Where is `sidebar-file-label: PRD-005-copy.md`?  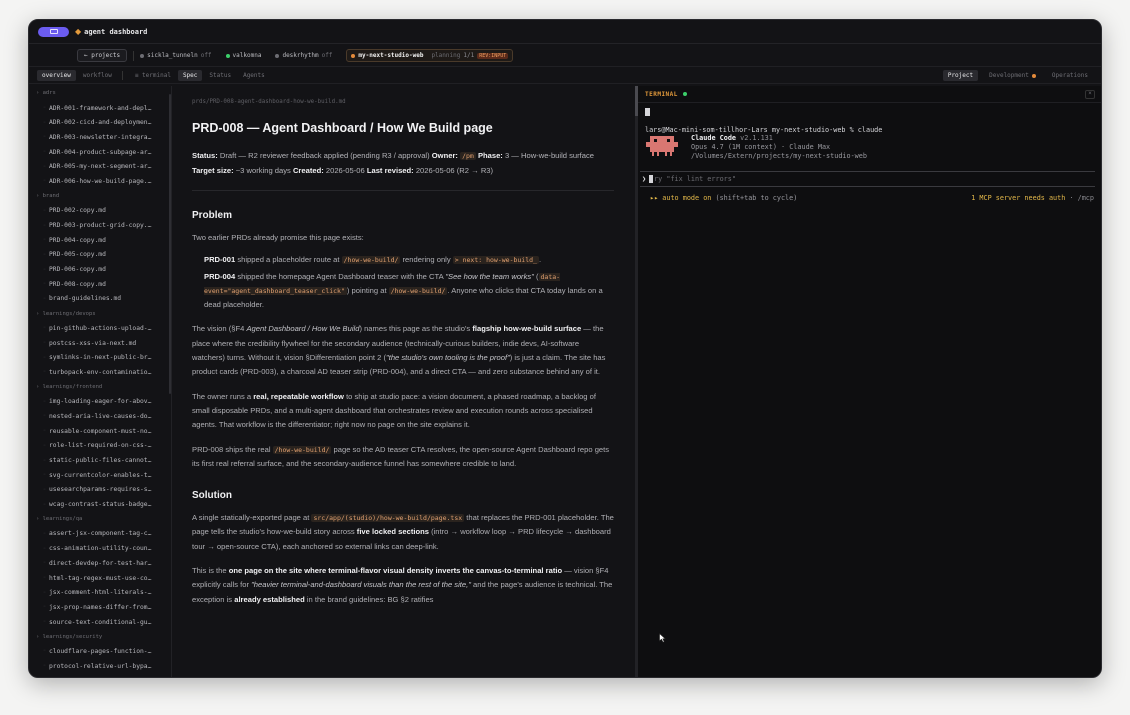 sidebar-file-label: PRD-005-copy.md is located at coordinates (77, 255).